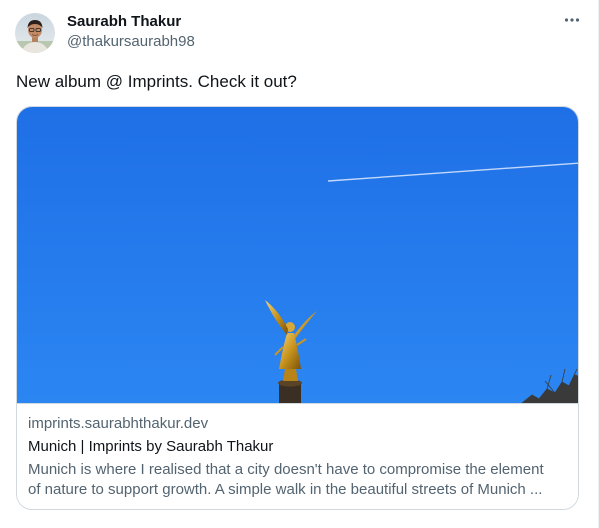 The image size is (599, 528). What do you see at coordinates (35, 33) in the screenshot?
I see `avatar` at bounding box center [35, 33].